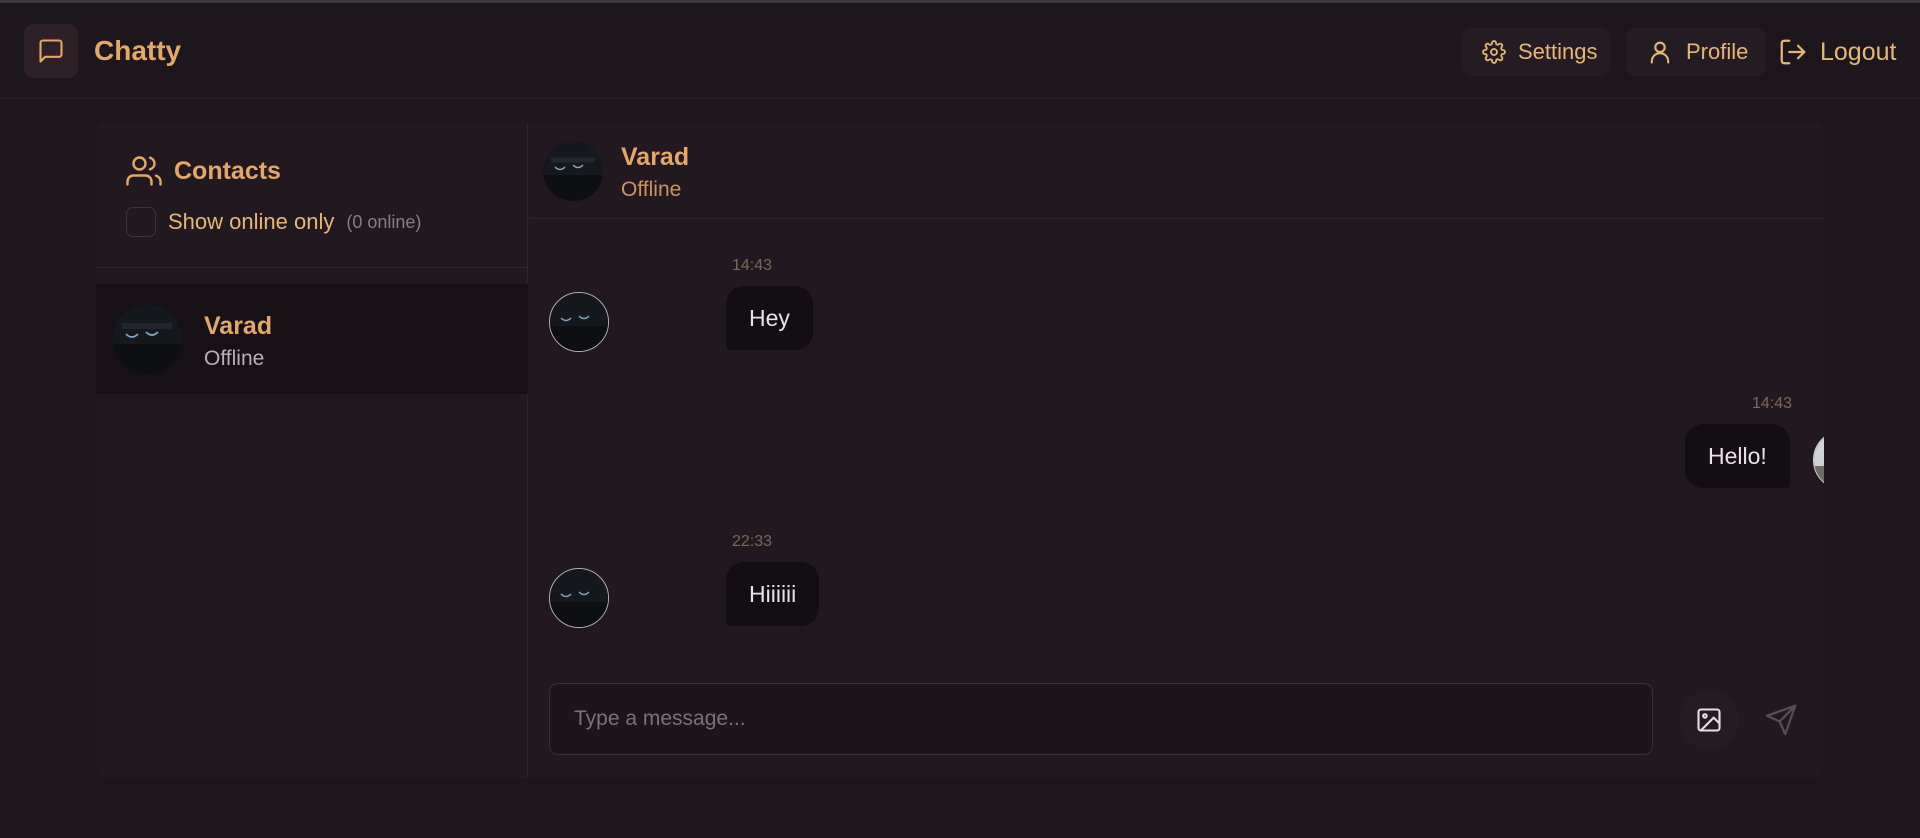 Image resolution: width=1920 pixels, height=838 pixels. Describe the element at coordinates (51, 51) in the screenshot. I see `chat-bubble-icon` at that location.